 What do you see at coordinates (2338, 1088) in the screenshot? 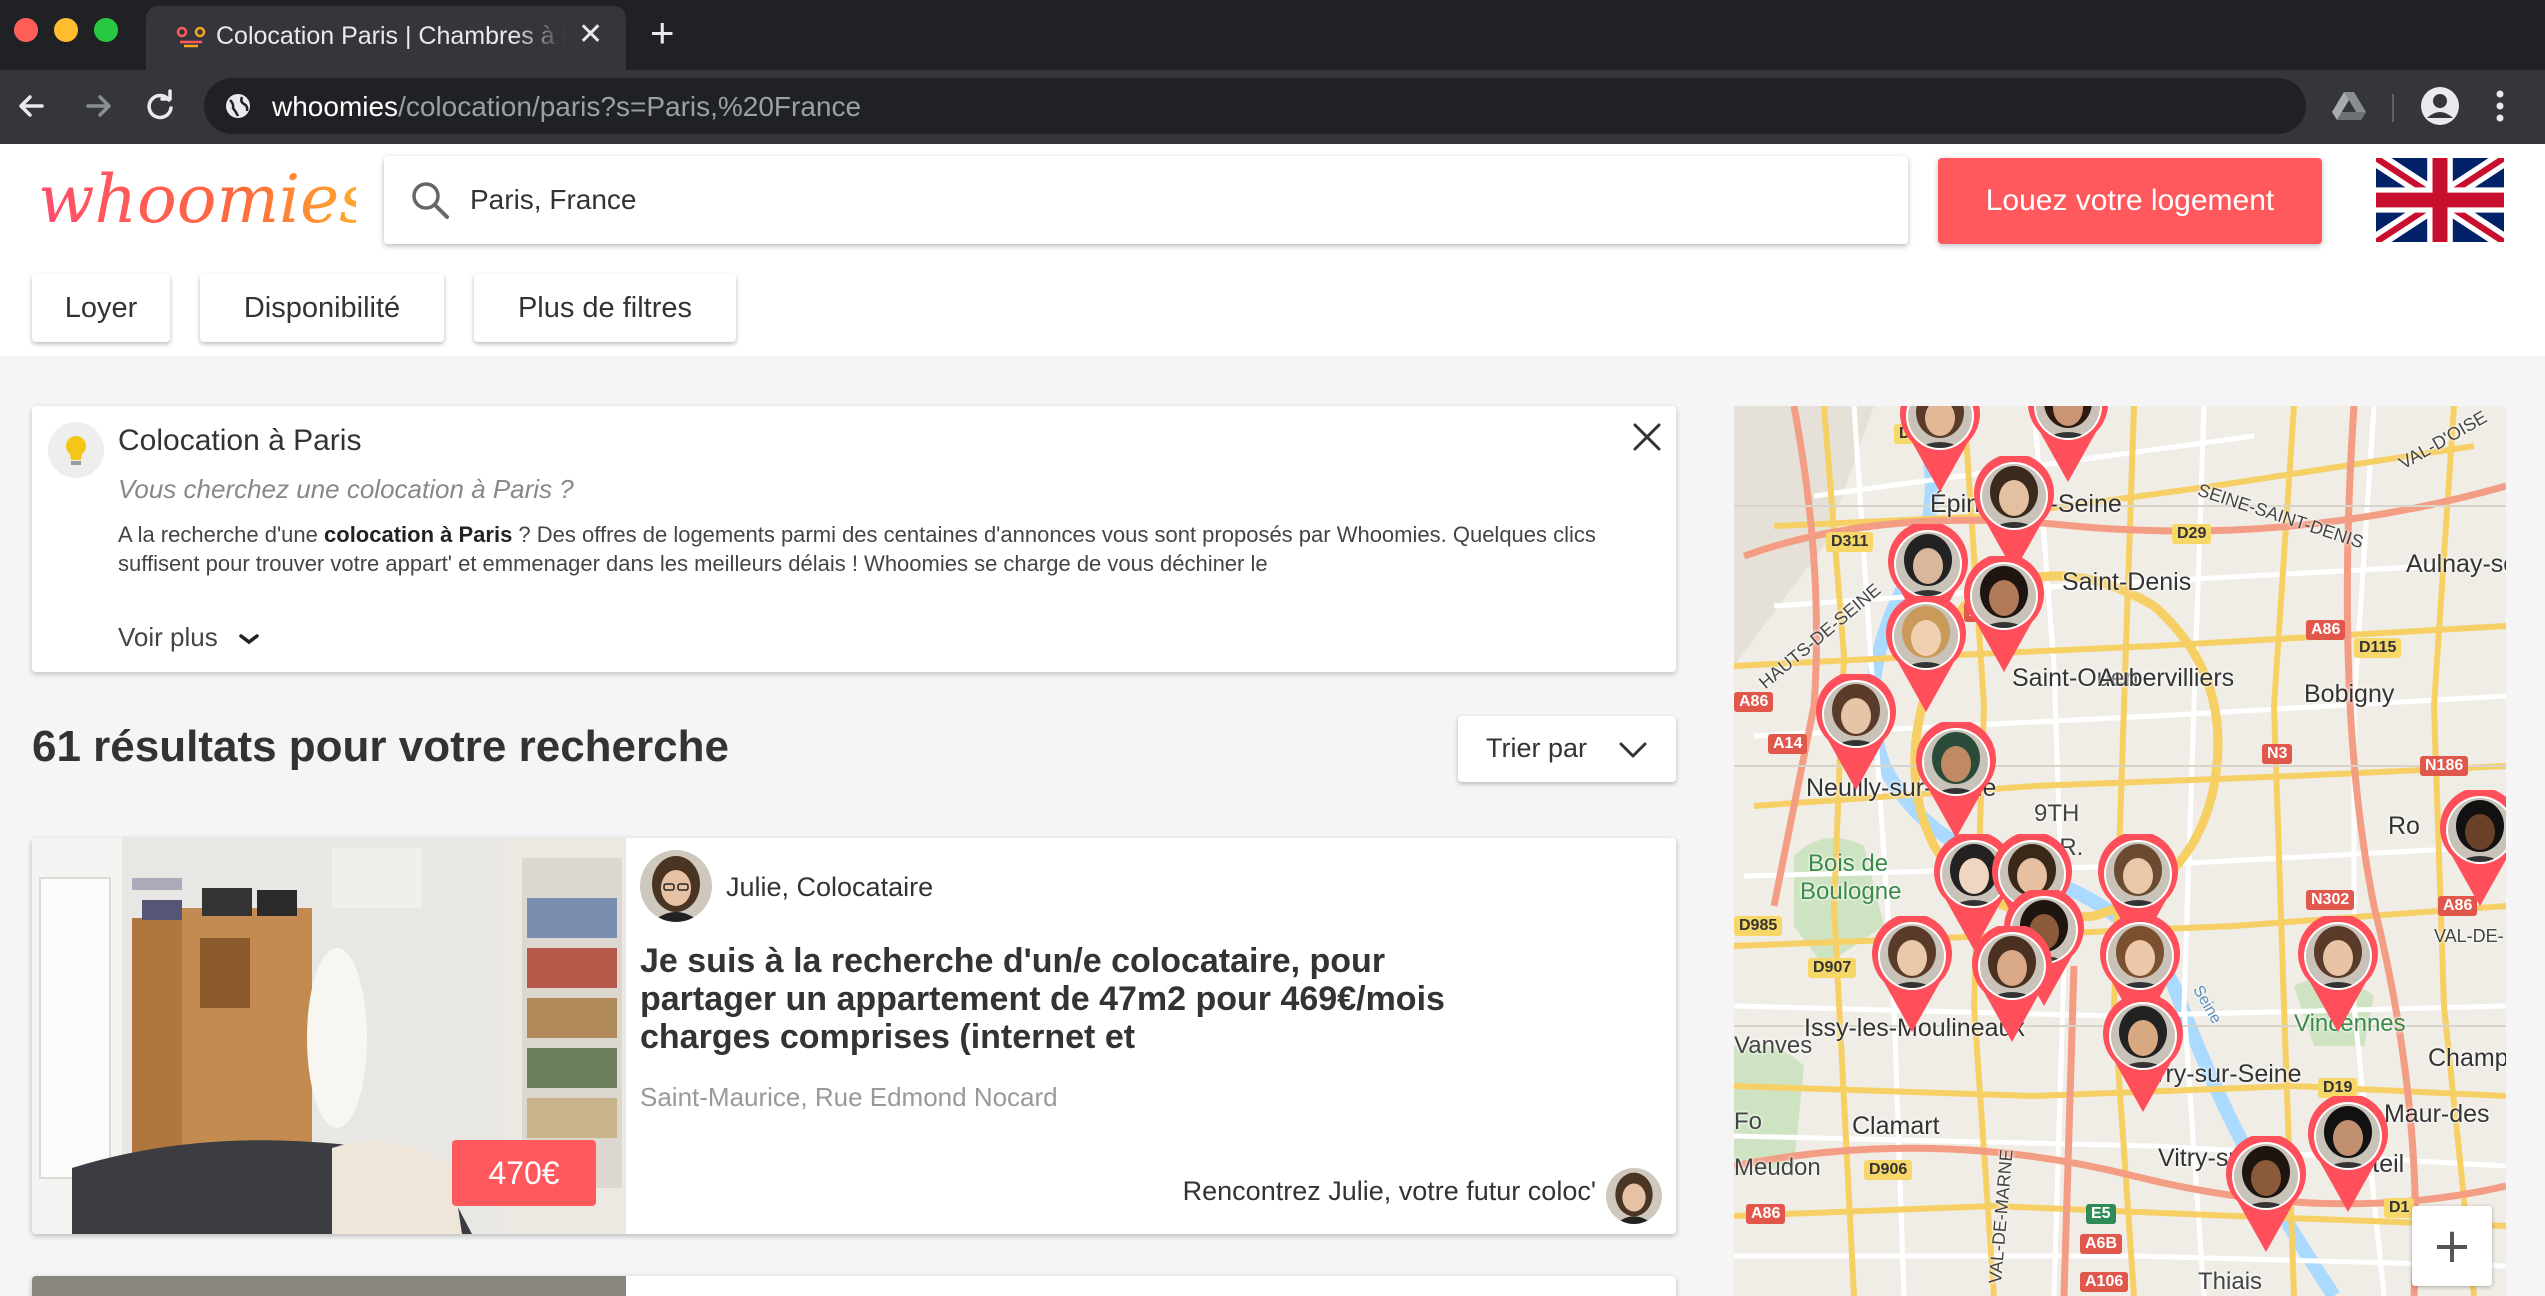
I see `road-shield: D19` at bounding box center [2338, 1088].